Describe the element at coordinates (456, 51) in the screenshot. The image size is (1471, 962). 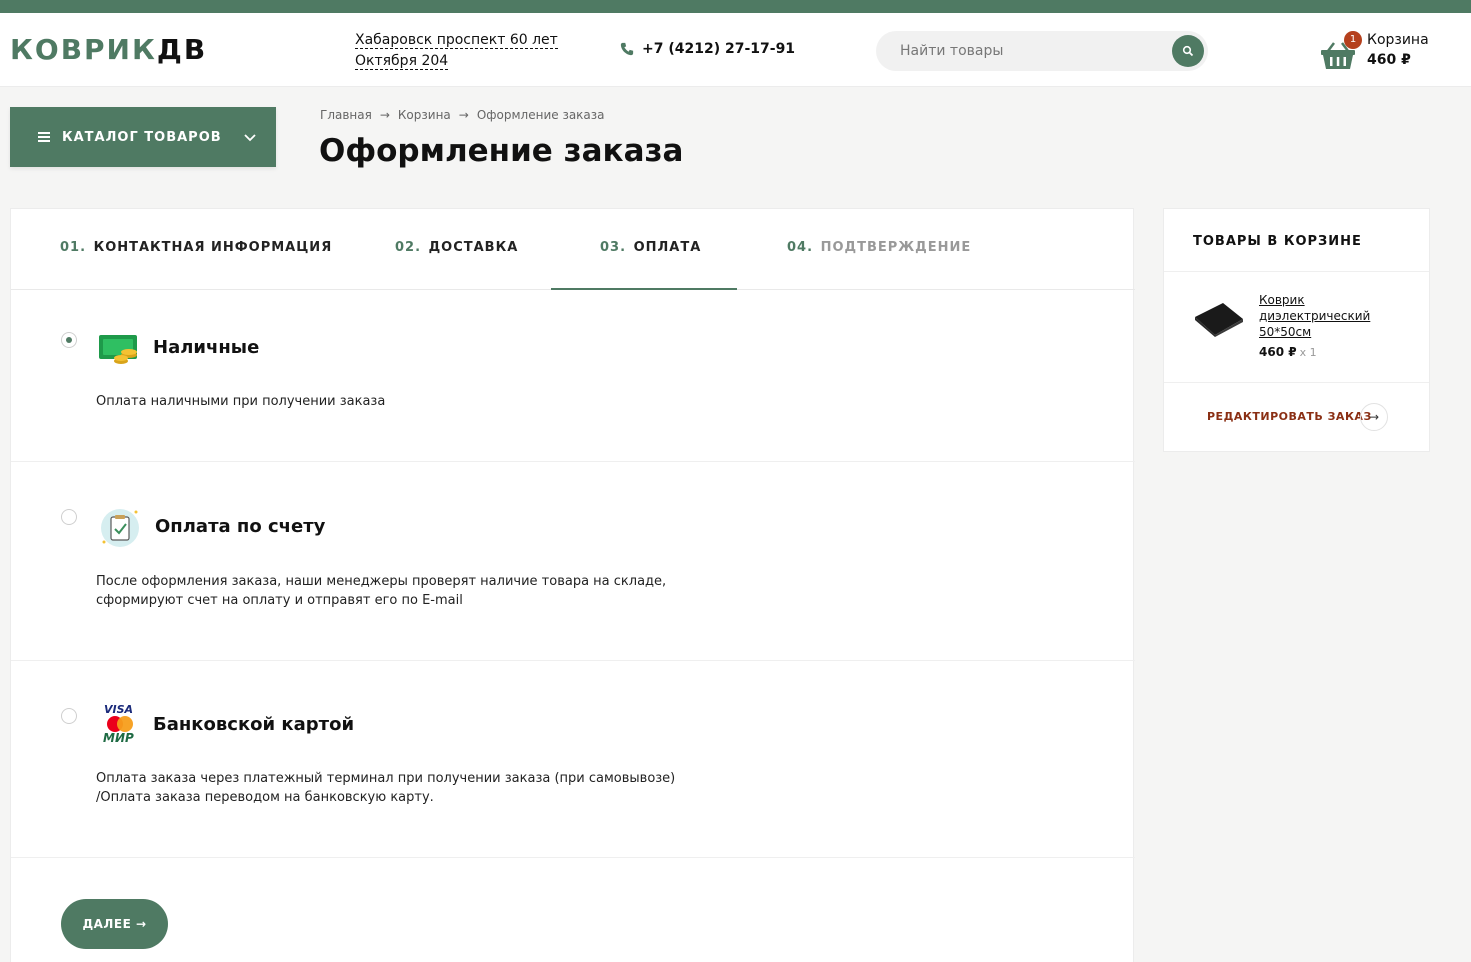
I see `store-address: Хабаровск проспект 60 лет Октября 204` at that location.